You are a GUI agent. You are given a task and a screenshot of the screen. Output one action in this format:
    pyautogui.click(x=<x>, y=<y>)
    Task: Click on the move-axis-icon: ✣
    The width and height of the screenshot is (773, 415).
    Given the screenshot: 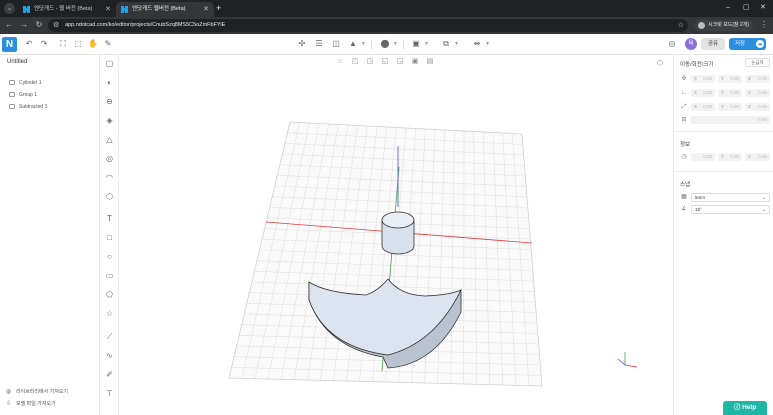 What is the action you would take?
    pyautogui.click(x=302, y=44)
    